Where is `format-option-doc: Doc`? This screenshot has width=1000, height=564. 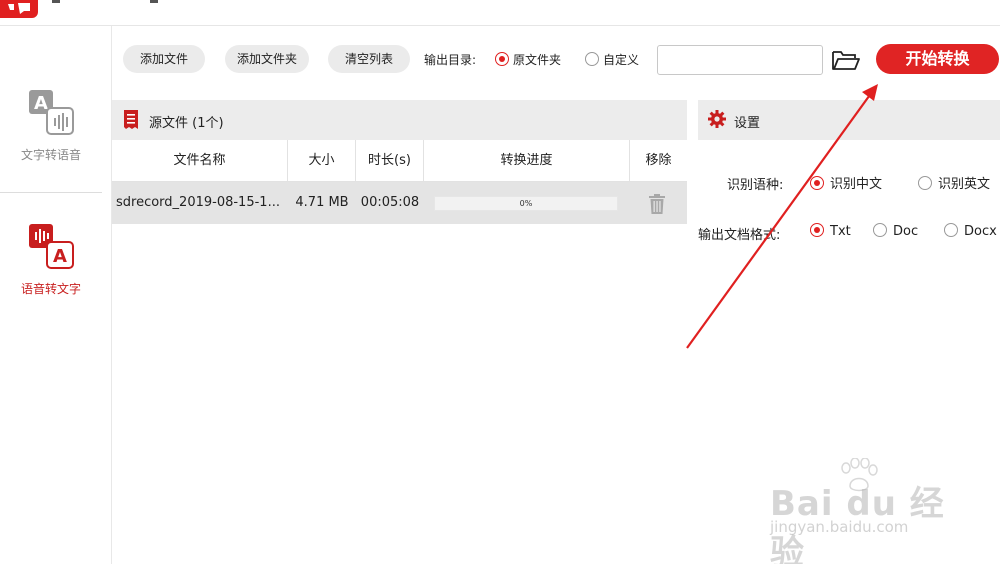
format-option-doc: Doc is located at coordinates (895, 231).